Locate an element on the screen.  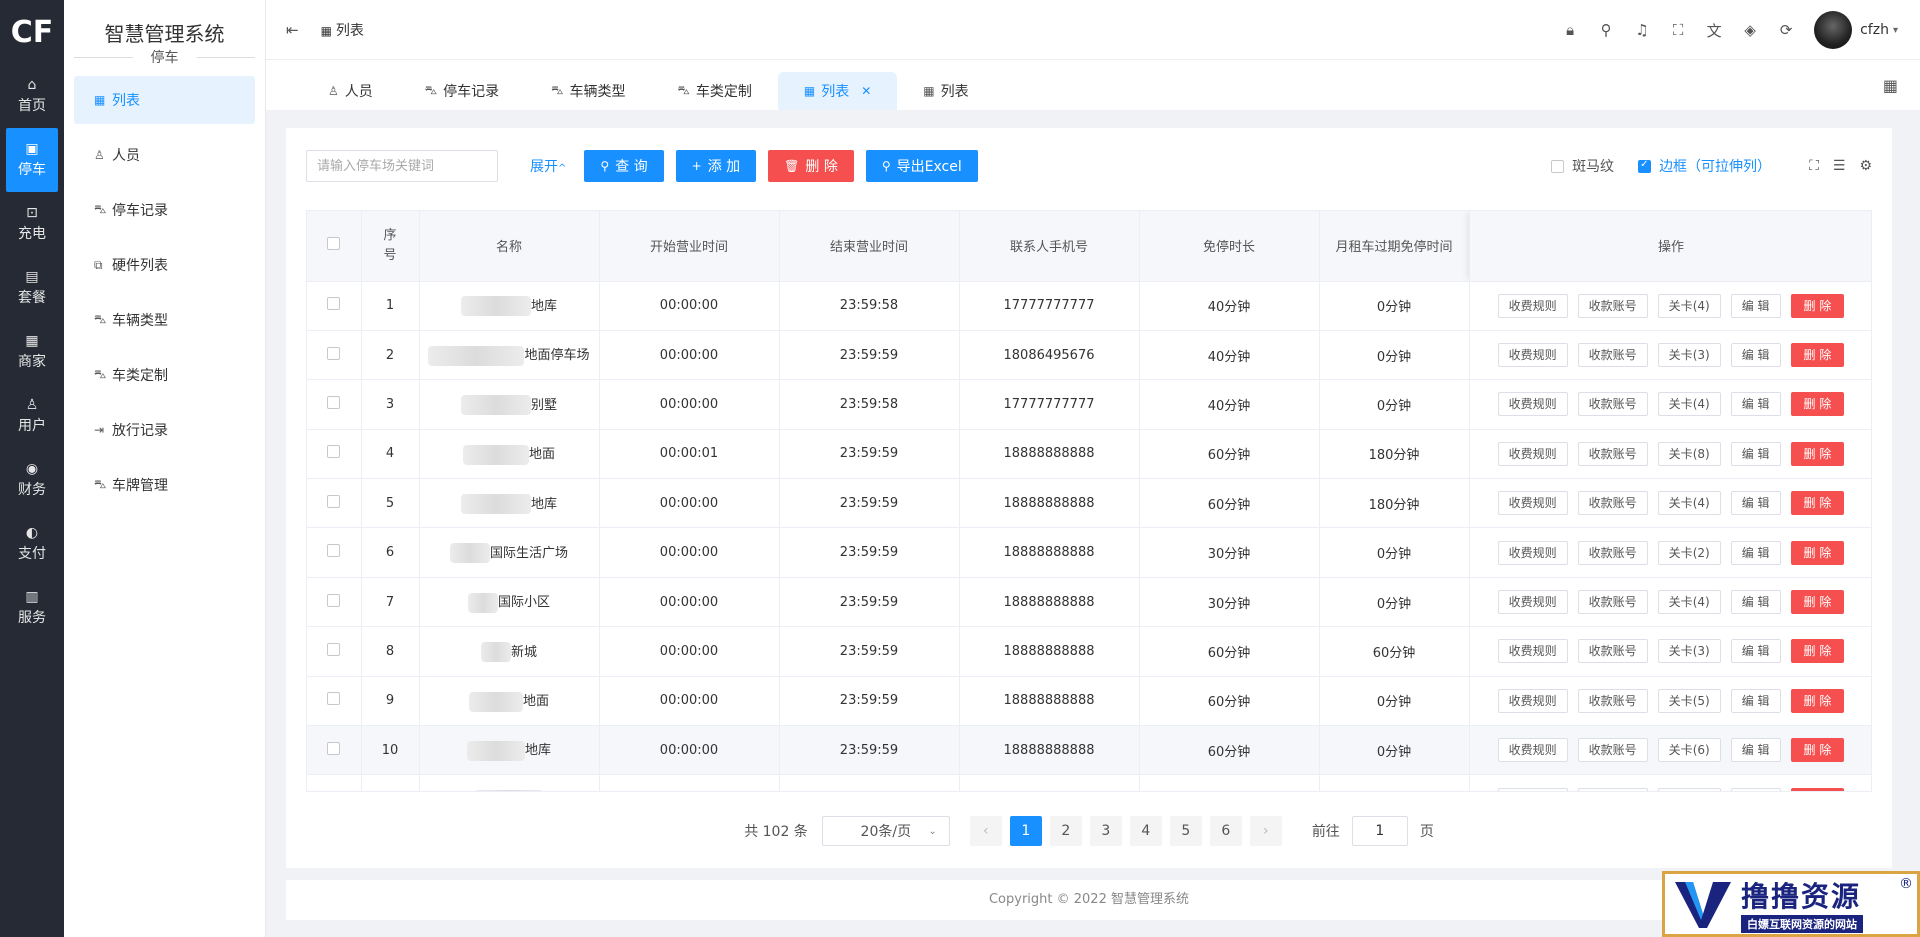
add-button: + 添 加 is located at coordinates (716, 166).